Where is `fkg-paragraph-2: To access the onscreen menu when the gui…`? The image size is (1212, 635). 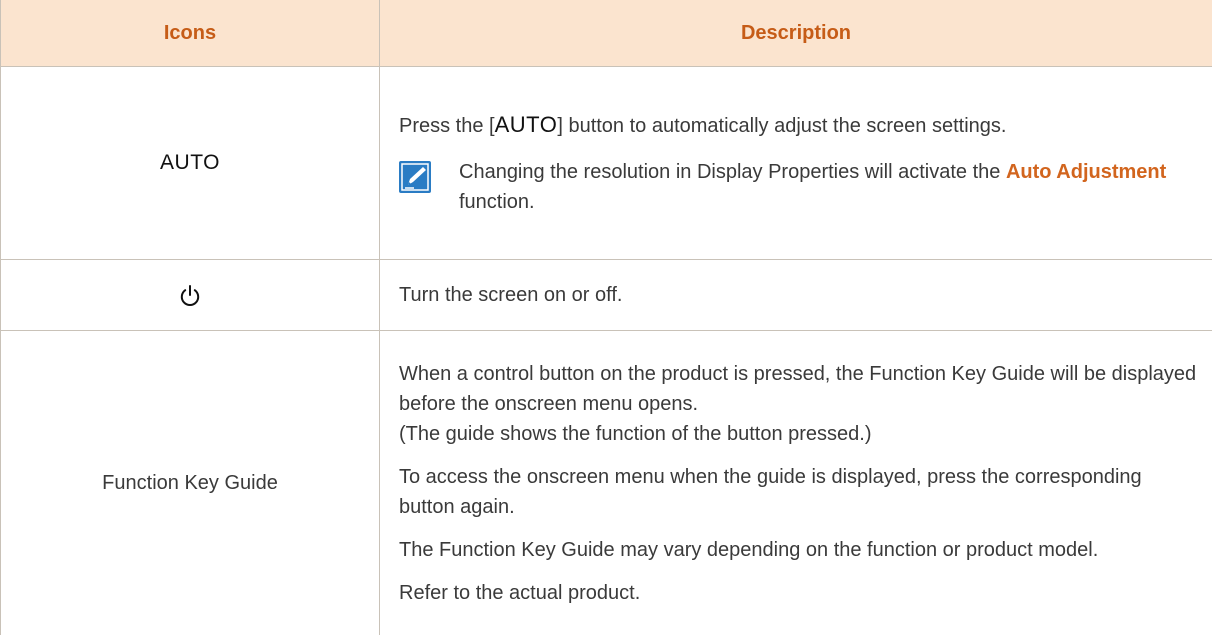
fkg-paragraph-2: To access the onscreen menu when the gui… is located at coordinates (770, 491).